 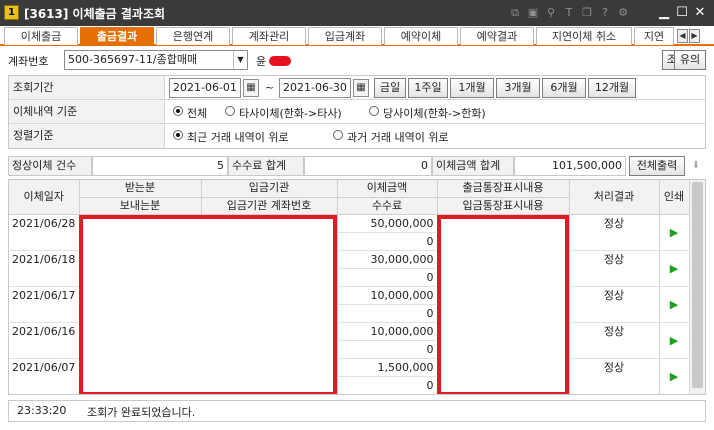 What do you see at coordinates (387, 189) in the screenshot?
I see `col-header-amount: 이체금액` at bounding box center [387, 189].